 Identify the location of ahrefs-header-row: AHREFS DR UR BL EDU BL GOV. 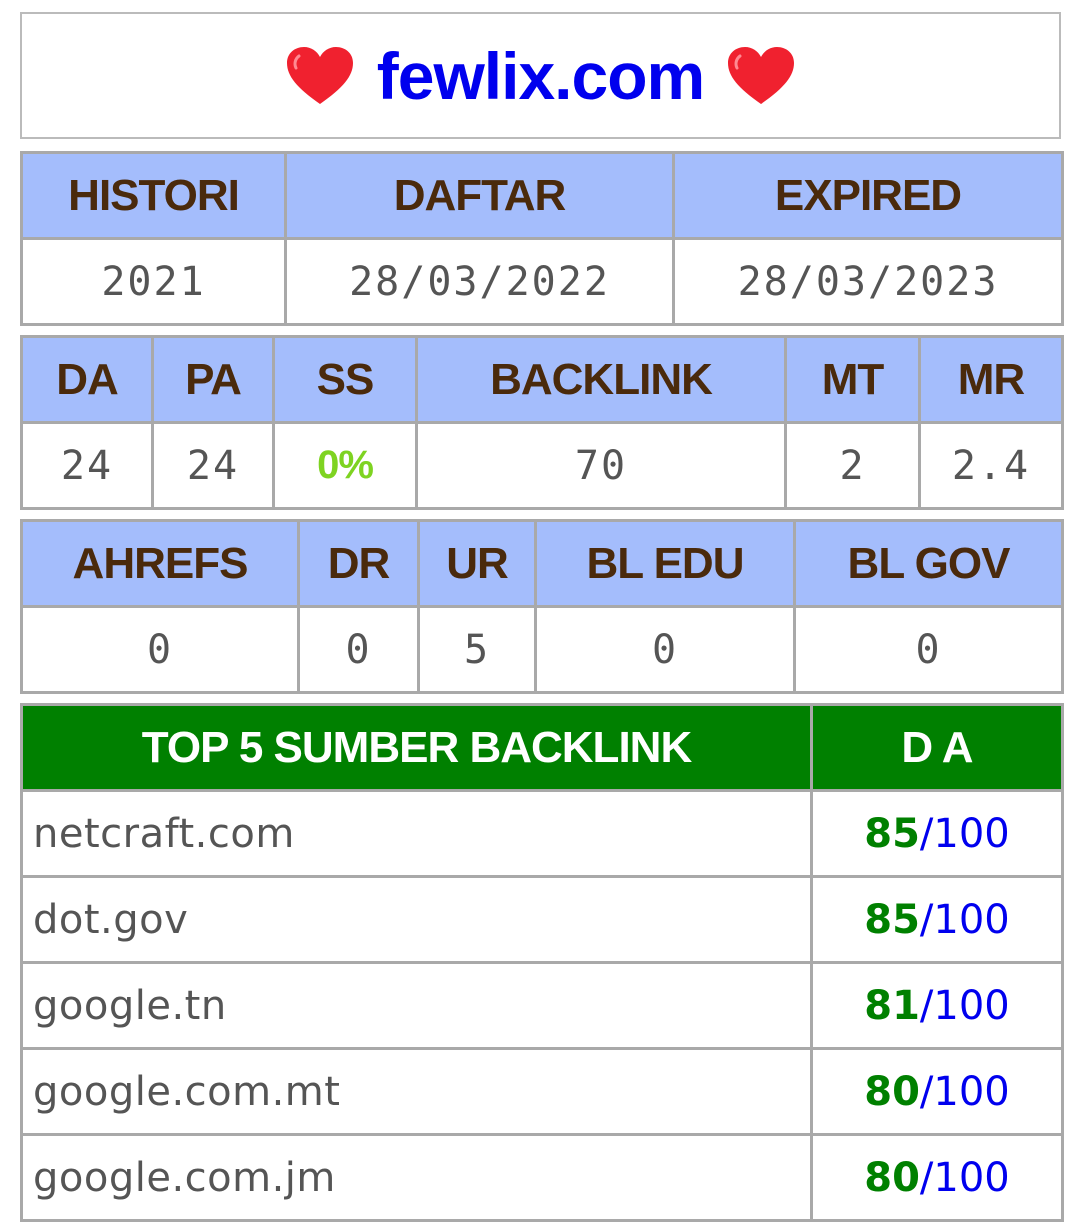
(542, 563).